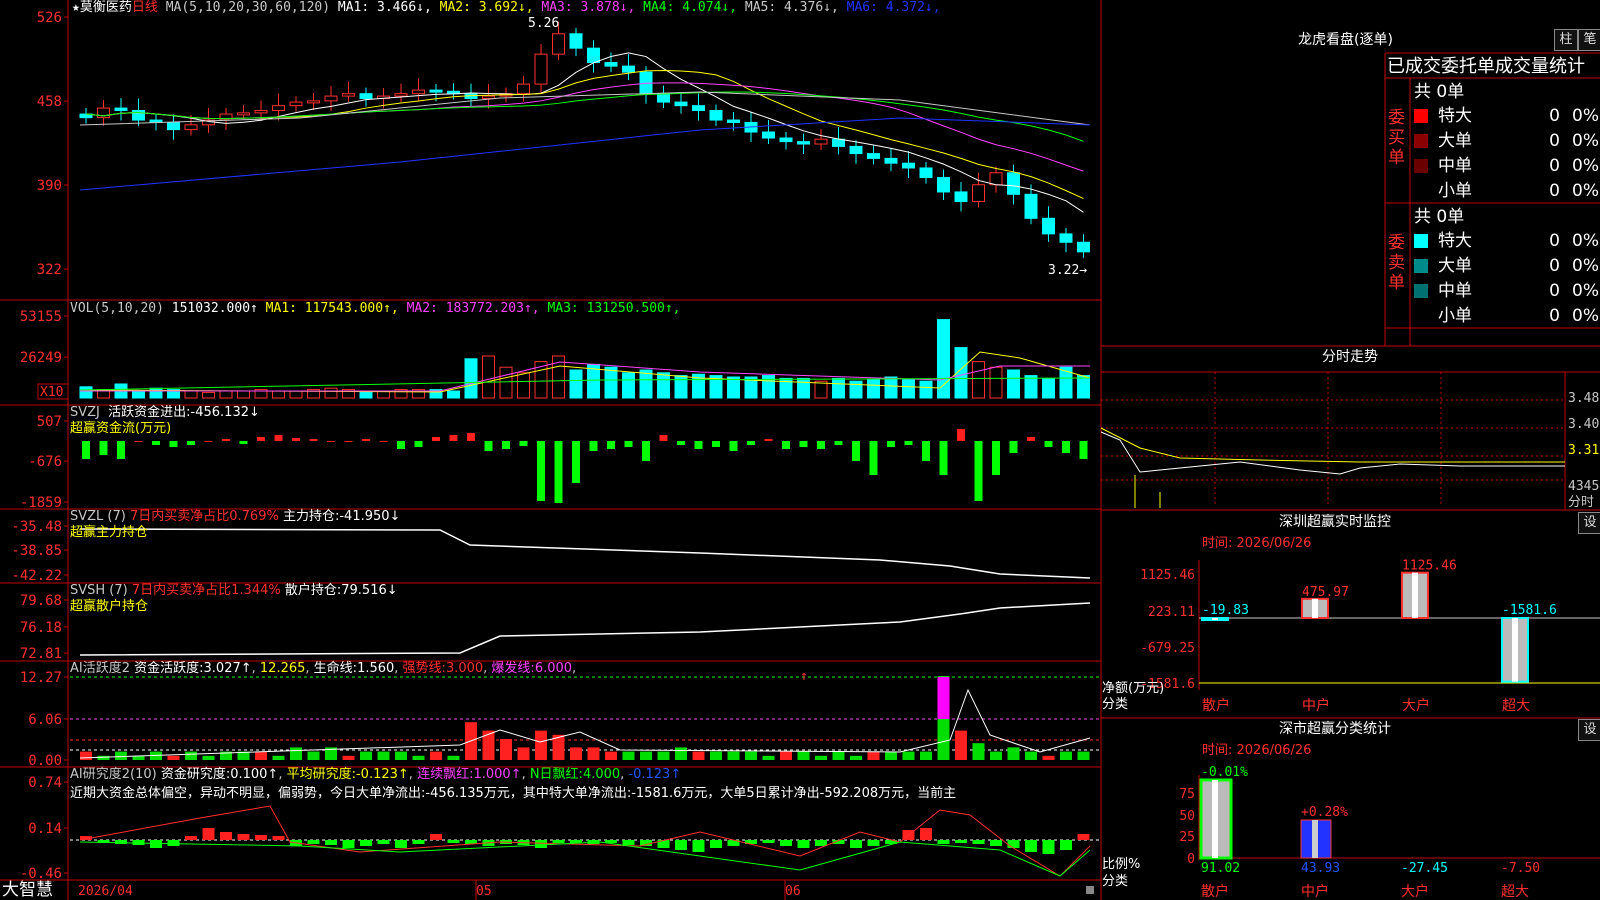 This screenshot has width=1600, height=900. I want to click on buy-total: 共 0单, so click(1439, 92).